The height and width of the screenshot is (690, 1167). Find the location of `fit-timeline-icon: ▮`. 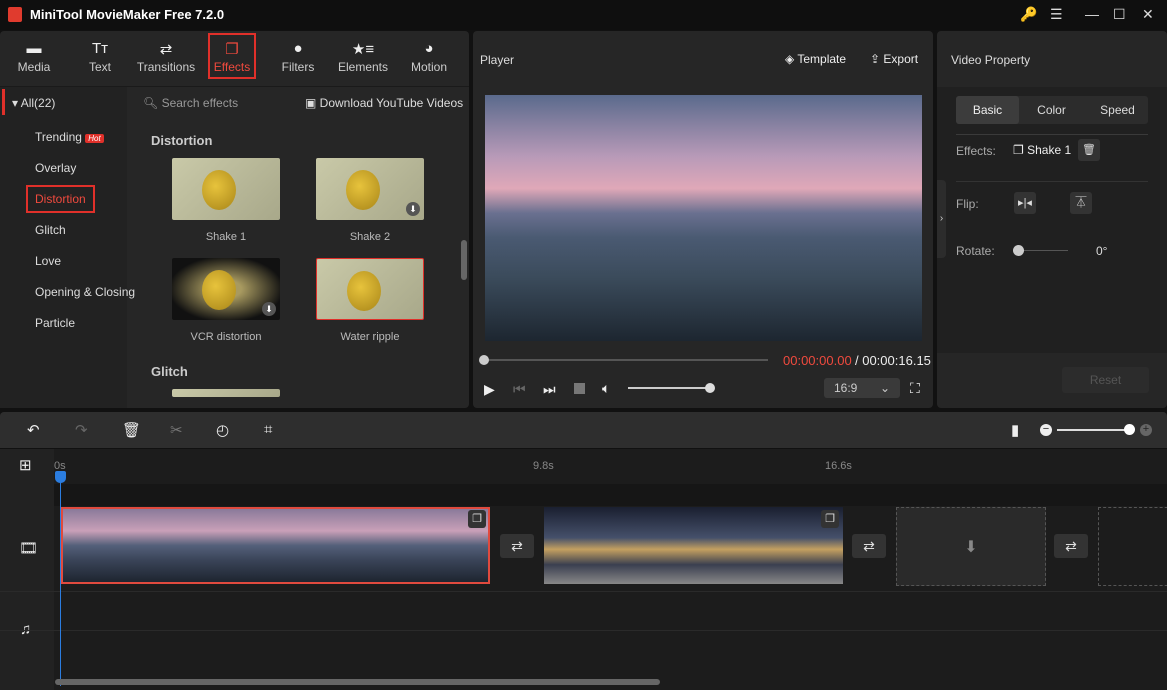

fit-timeline-icon: ▮ is located at coordinates (1015, 430).